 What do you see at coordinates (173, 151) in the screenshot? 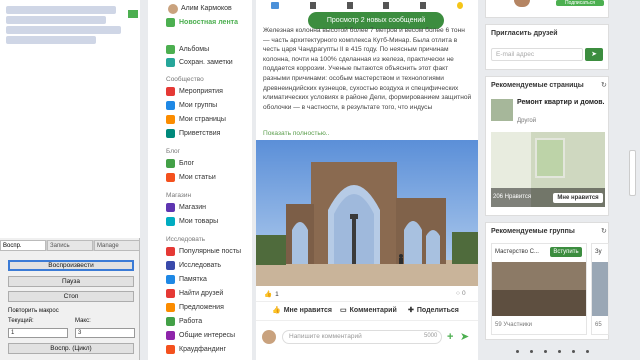
I see `section-blog: Блог` at bounding box center [173, 151].